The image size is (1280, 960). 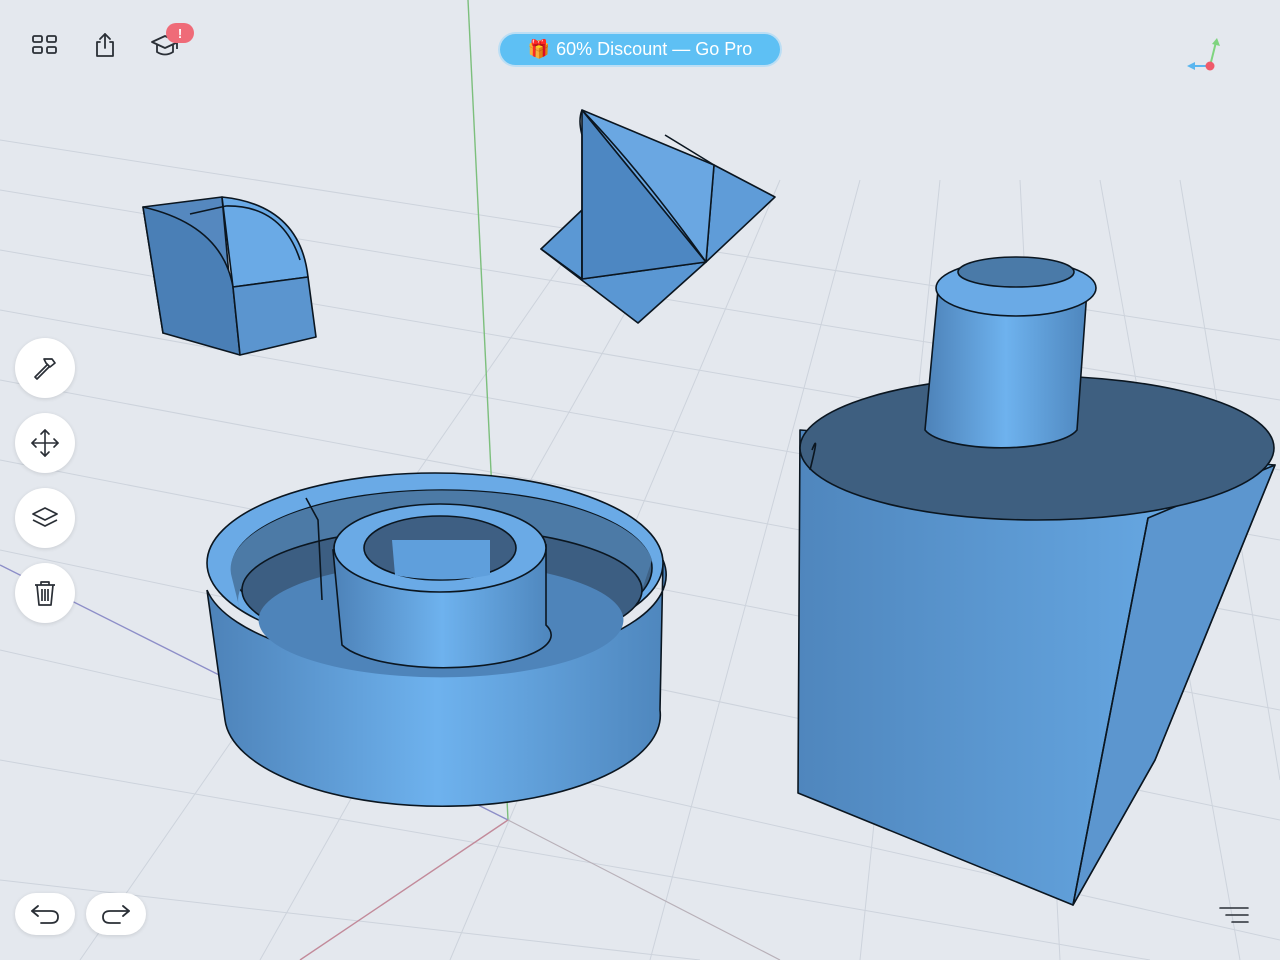 What do you see at coordinates (1205, 56) in the screenshot?
I see `axis-gizmo-icon` at bounding box center [1205, 56].